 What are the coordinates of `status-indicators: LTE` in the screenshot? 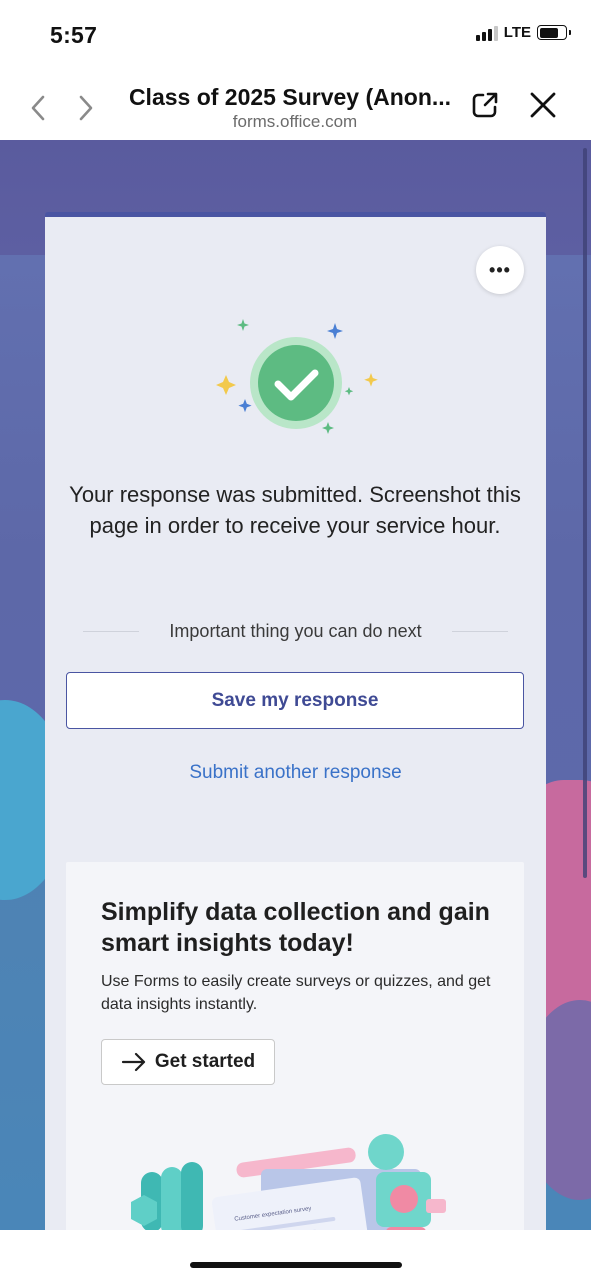 It's located at (523, 32).